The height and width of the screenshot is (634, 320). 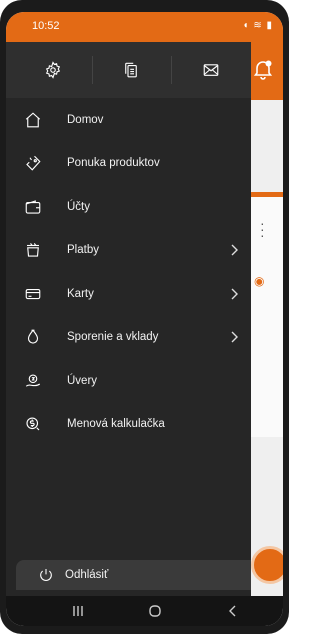 I want to click on menu-item-domov: Domov, so click(x=128, y=120).